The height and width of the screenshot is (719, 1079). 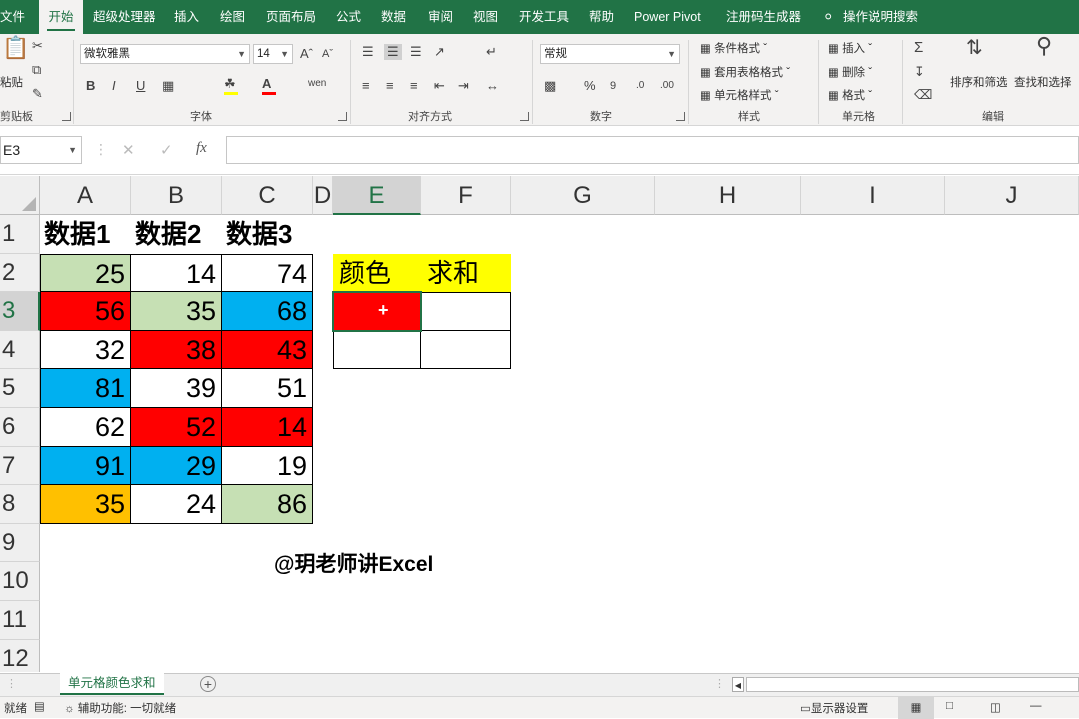 What do you see at coordinates (466, 273) in the screenshot?
I see `side-table-header: 求和` at bounding box center [466, 273].